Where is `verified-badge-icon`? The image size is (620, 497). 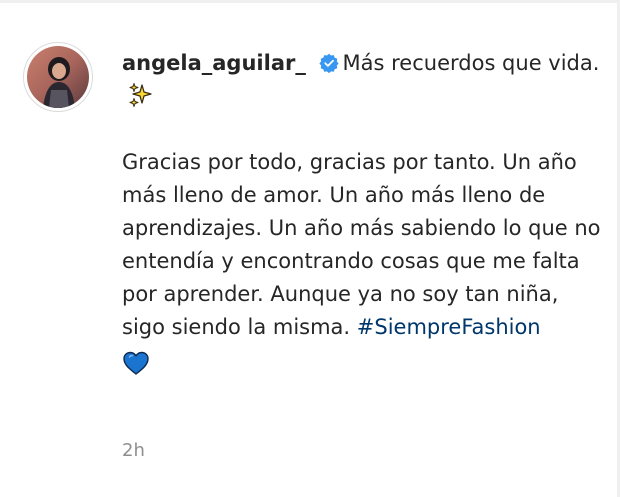 verified-badge-icon is located at coordinates (328, 63).